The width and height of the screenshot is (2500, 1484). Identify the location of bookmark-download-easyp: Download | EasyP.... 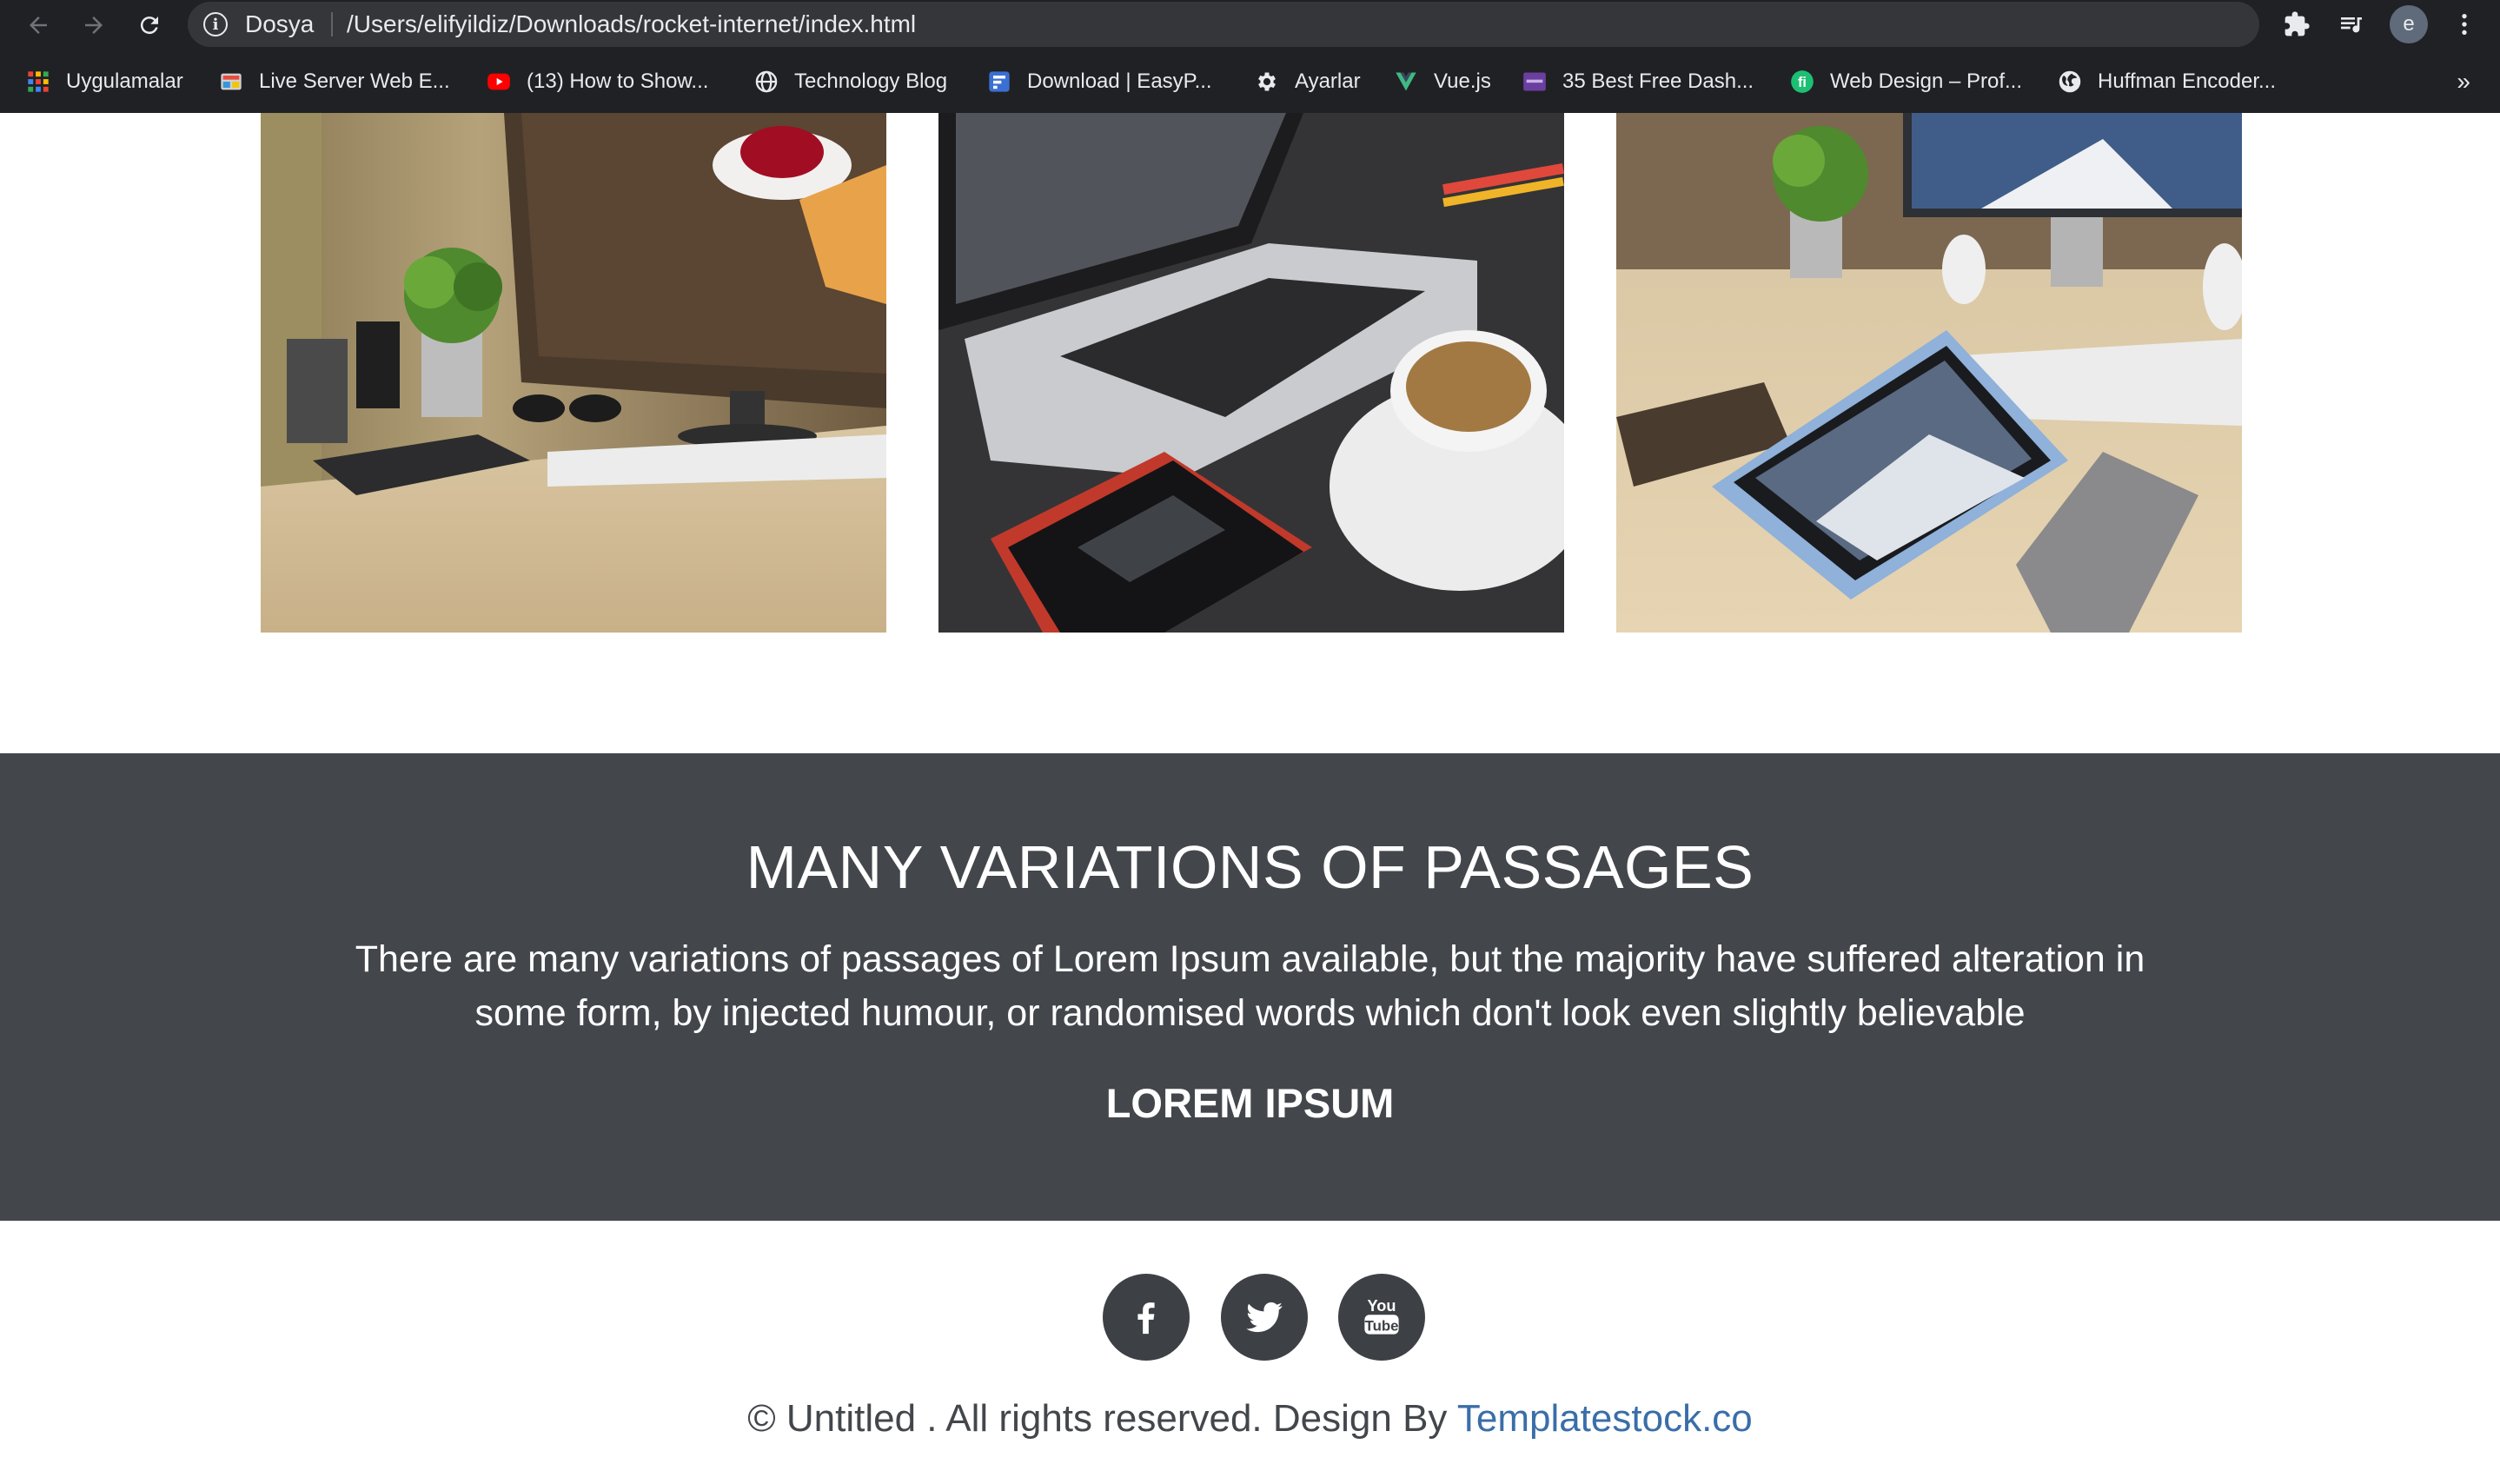
(1099, 81).